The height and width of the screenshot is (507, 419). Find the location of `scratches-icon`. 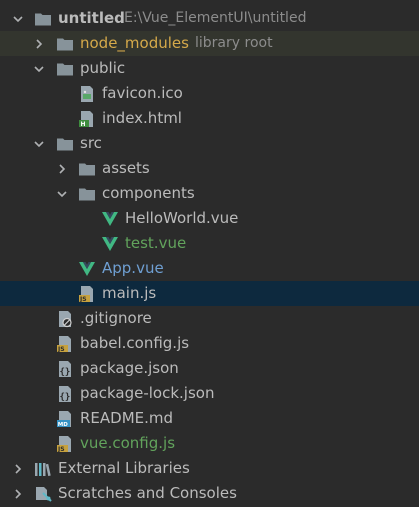

scratches-icon is located at coordinates (43, 494).